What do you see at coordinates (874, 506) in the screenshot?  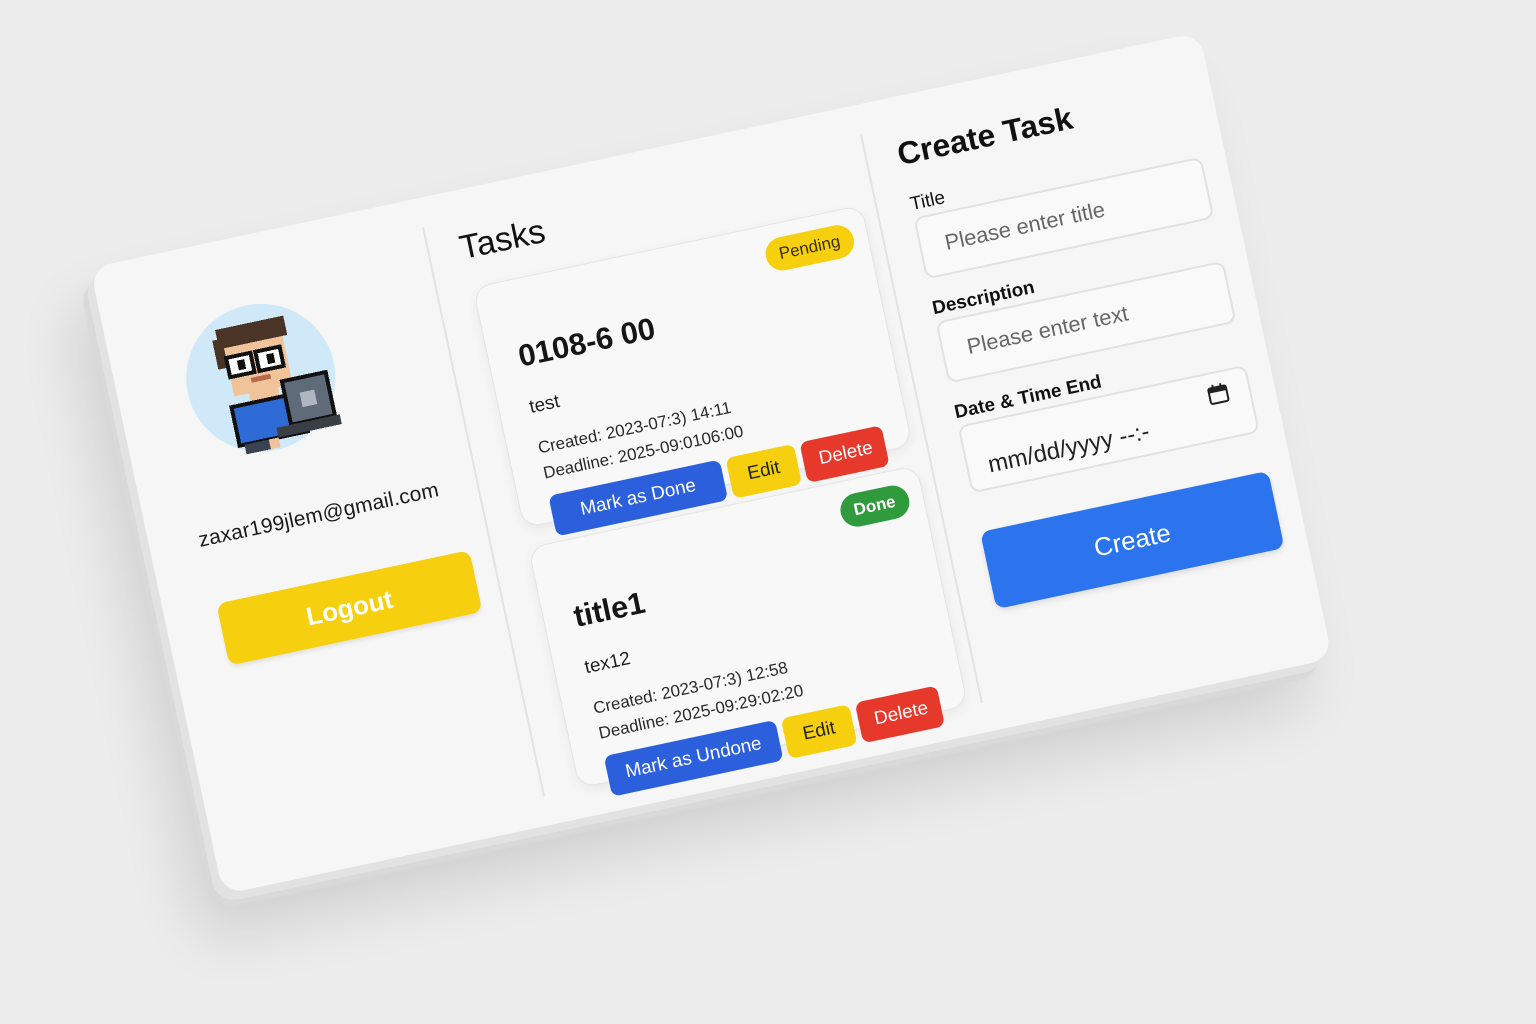 I see `status-badge: Done` at bounding box center [874, 506].